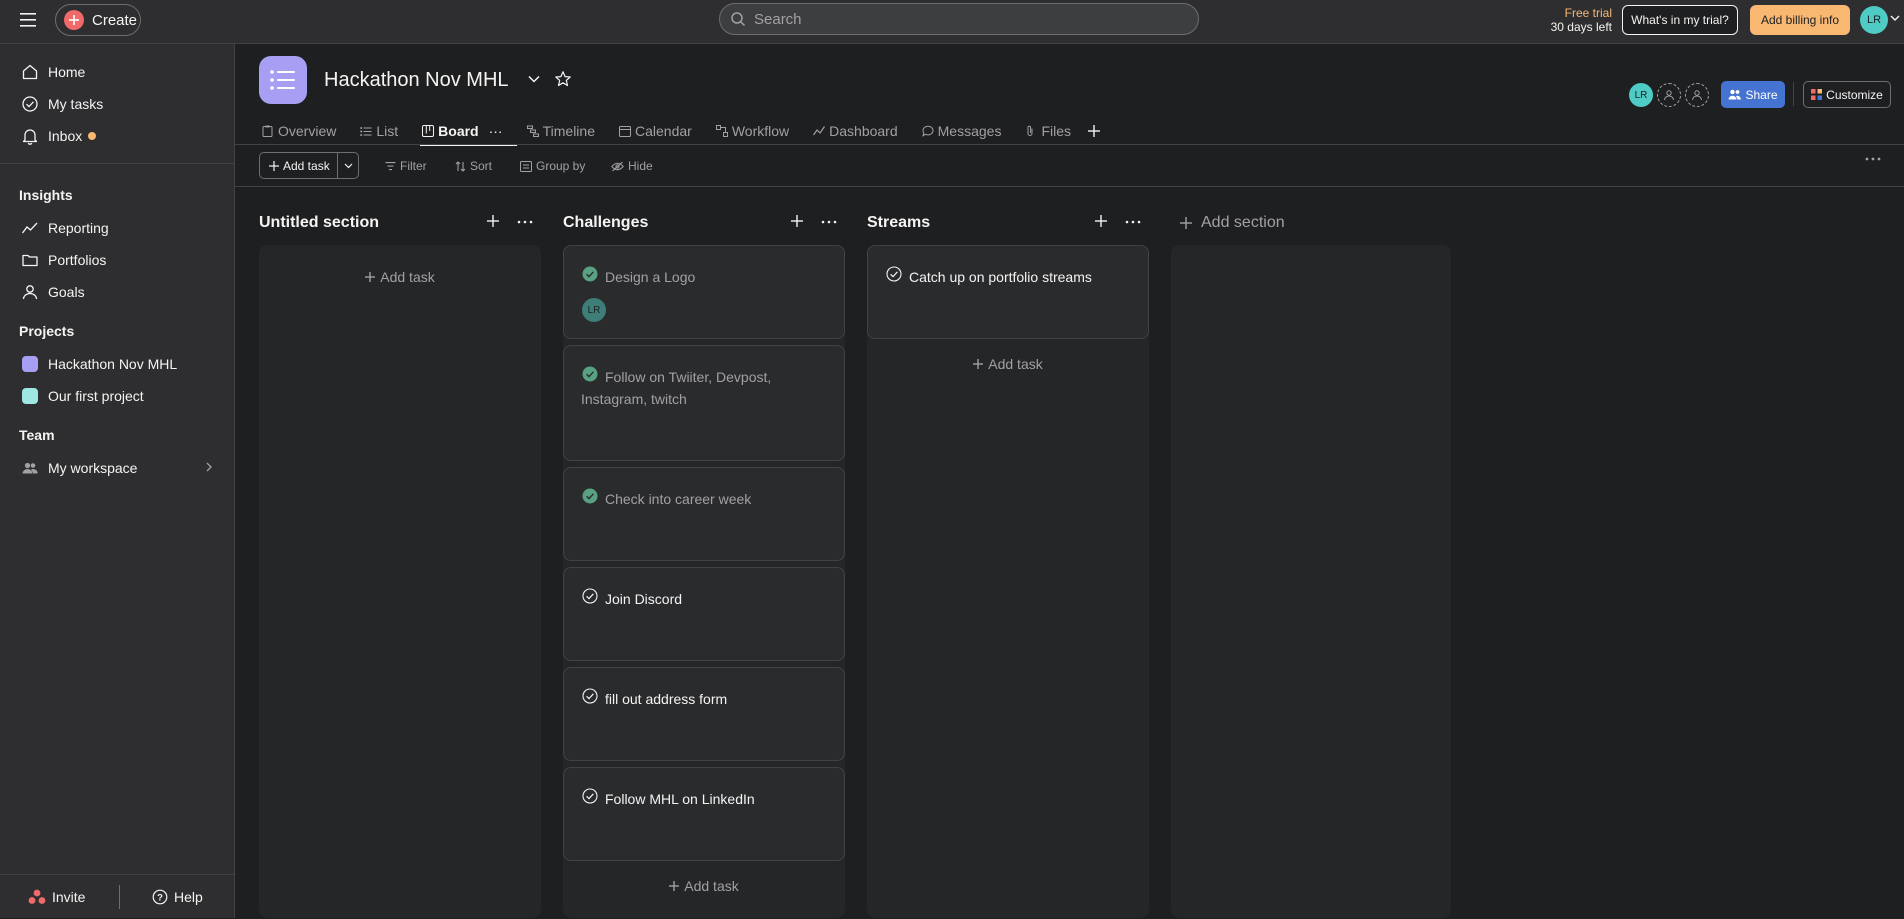  Describe the element at coordinates (117, 72) in the screenshot. I see `sidebar-item-home: Home` at that location.